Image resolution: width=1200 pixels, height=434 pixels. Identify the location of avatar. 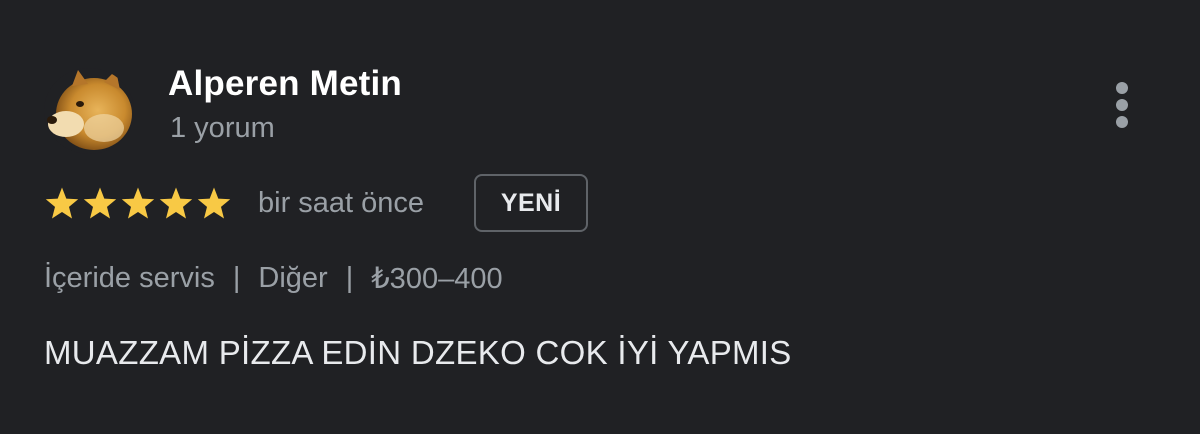
(89, 111).